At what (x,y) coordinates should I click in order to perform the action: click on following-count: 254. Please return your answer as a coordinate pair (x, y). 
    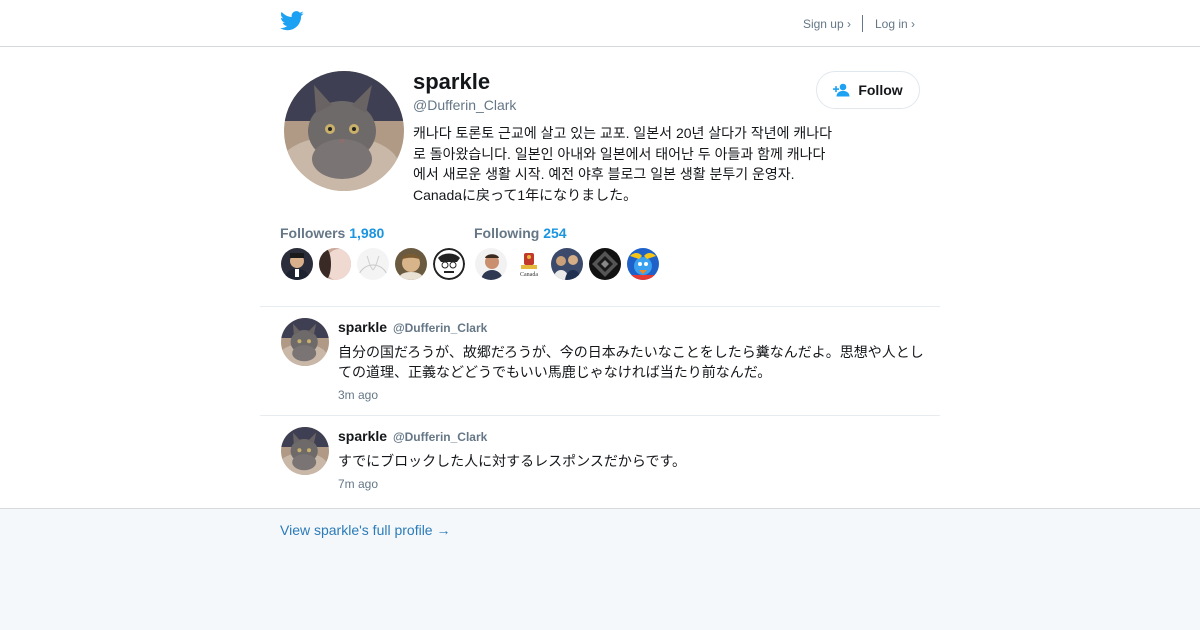
    Looking at the image, I should click on (555, 233).